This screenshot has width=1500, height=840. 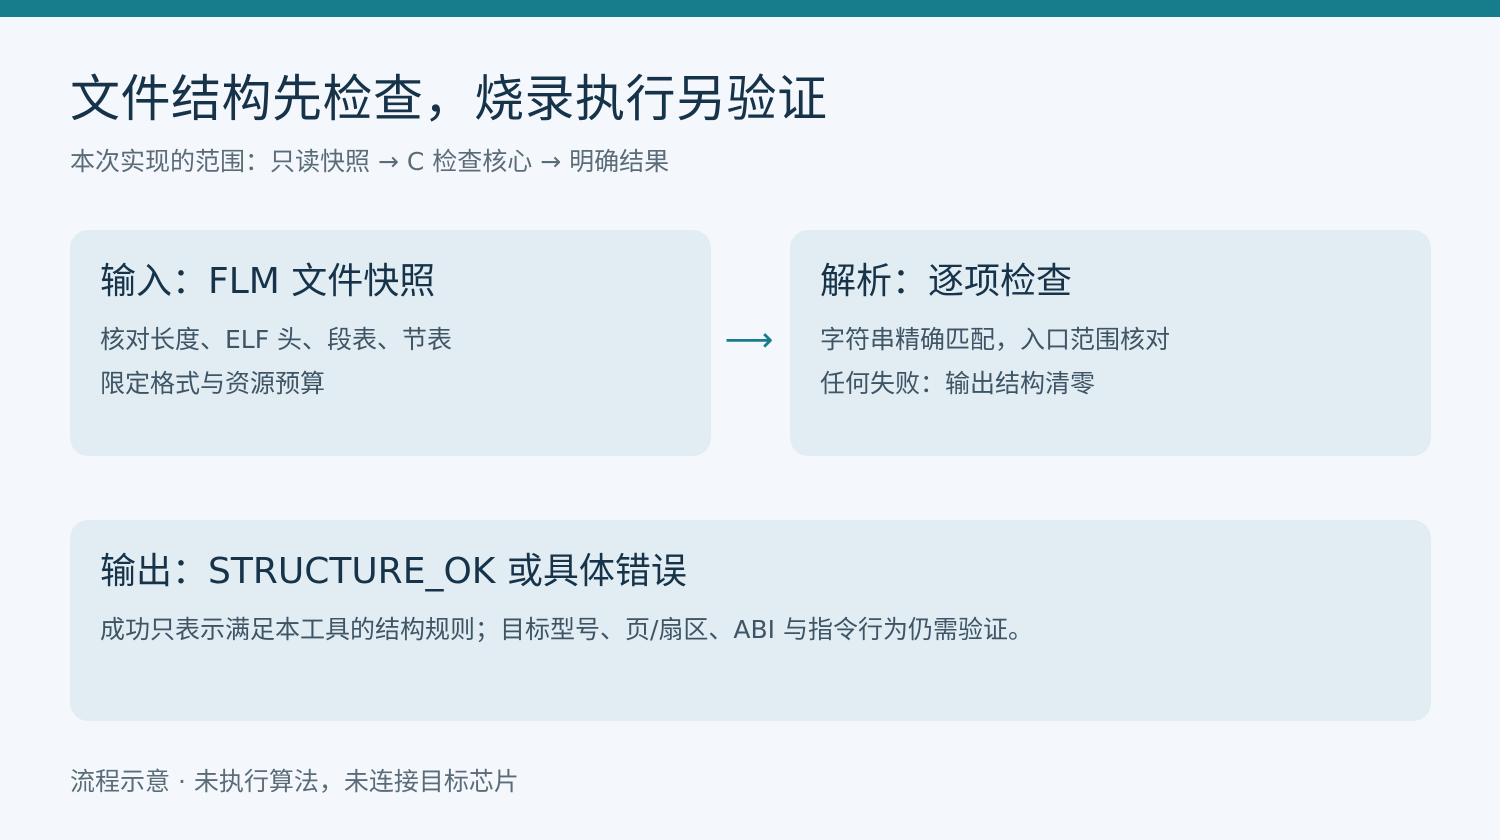 I want to click on footnote: 流程示意 · 未执行算法，未连接目标芯片, so click(x=294, y=781).